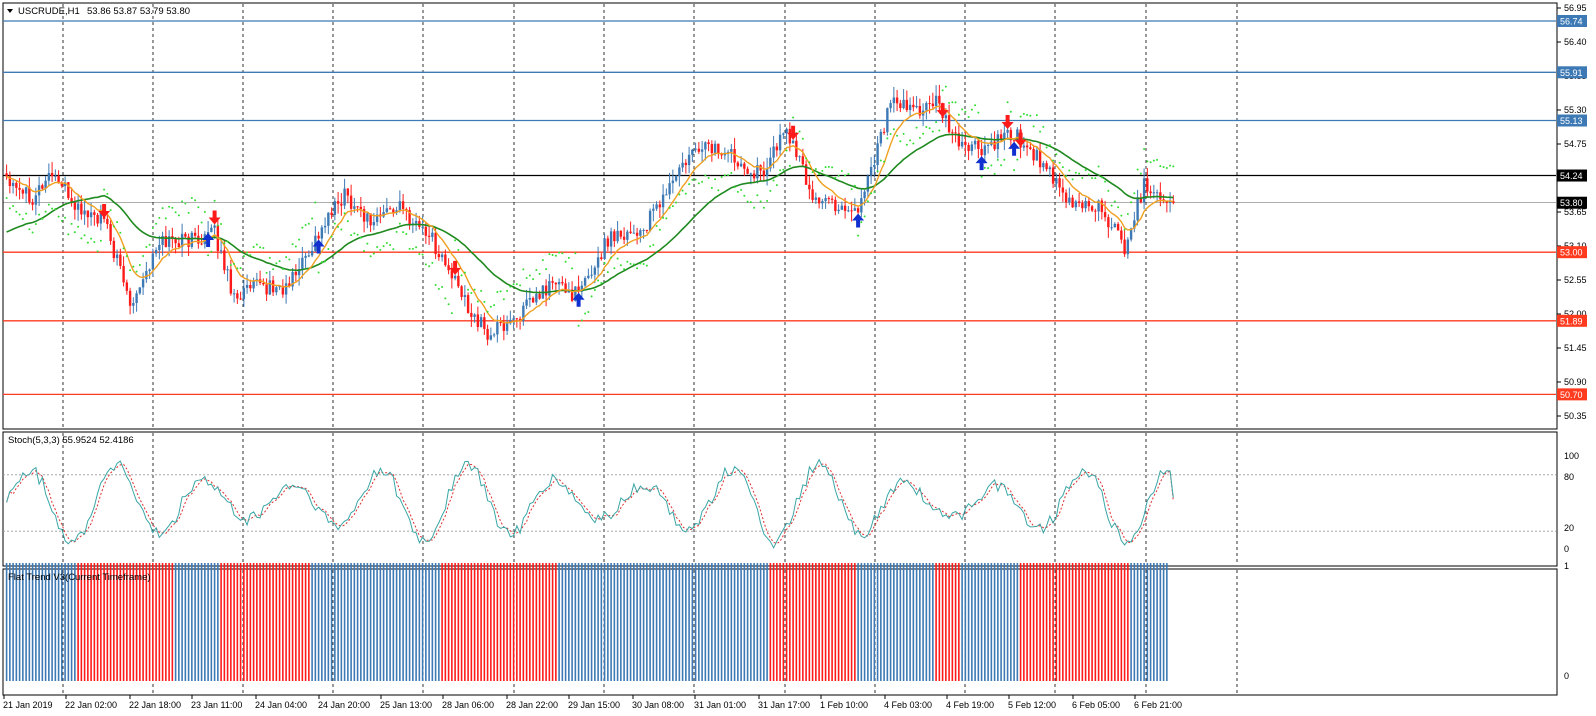  What do you see at coordinates (1575, 280) in the screenshot?
I see `price-label: 52.55` at bounding box center [1575, 280].